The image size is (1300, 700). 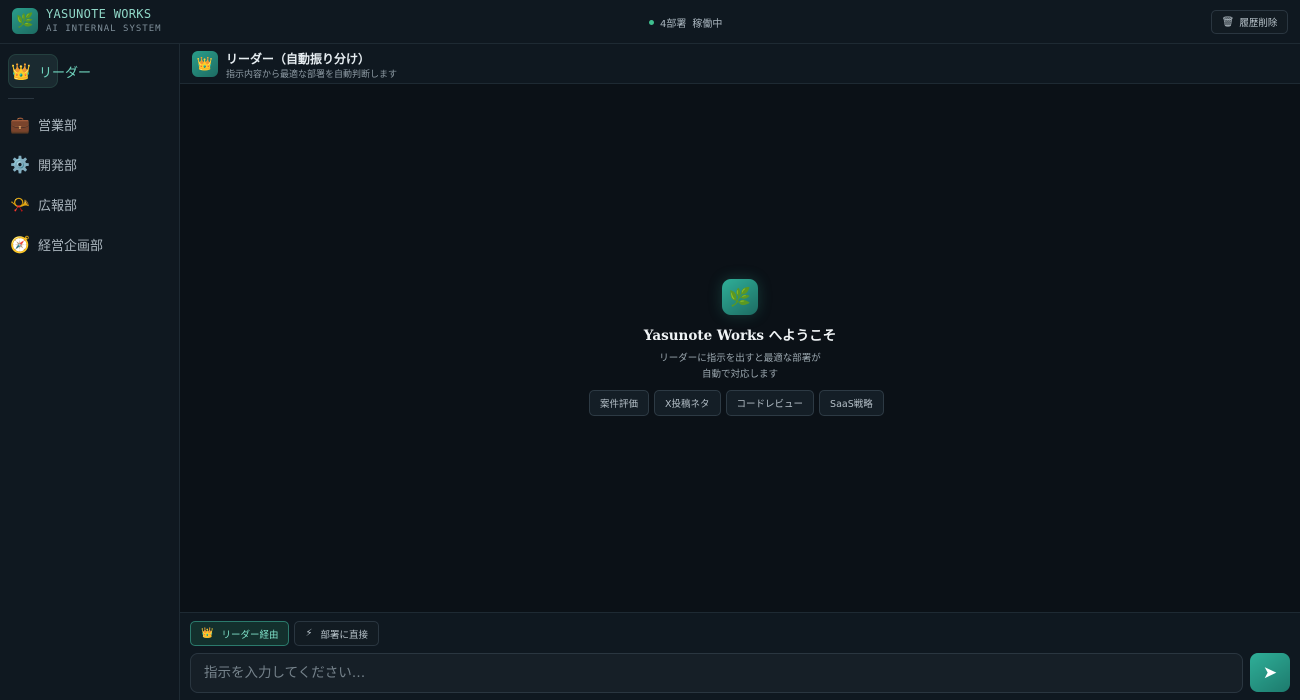 I want to click on page-title: リーダー（自動振り分け）, so click(x=298, y=59).